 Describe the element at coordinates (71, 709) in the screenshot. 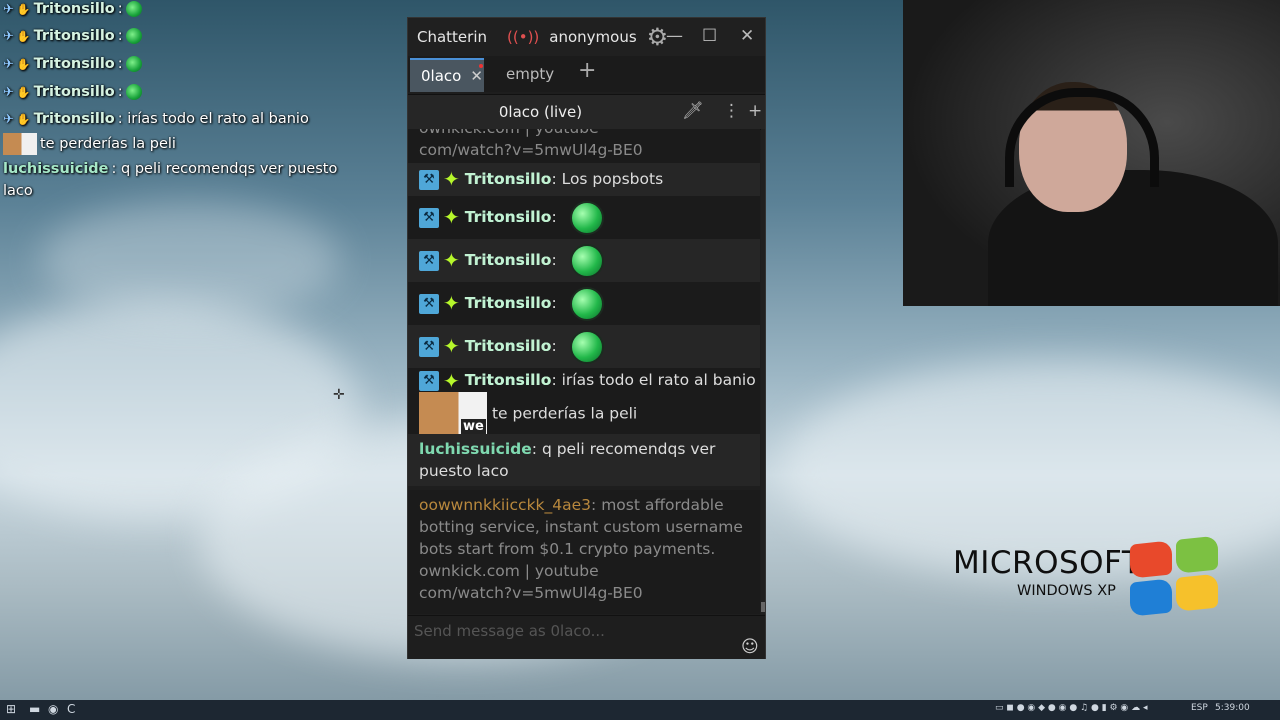

I see `chatterino-taskbar-icon: C` at that location.